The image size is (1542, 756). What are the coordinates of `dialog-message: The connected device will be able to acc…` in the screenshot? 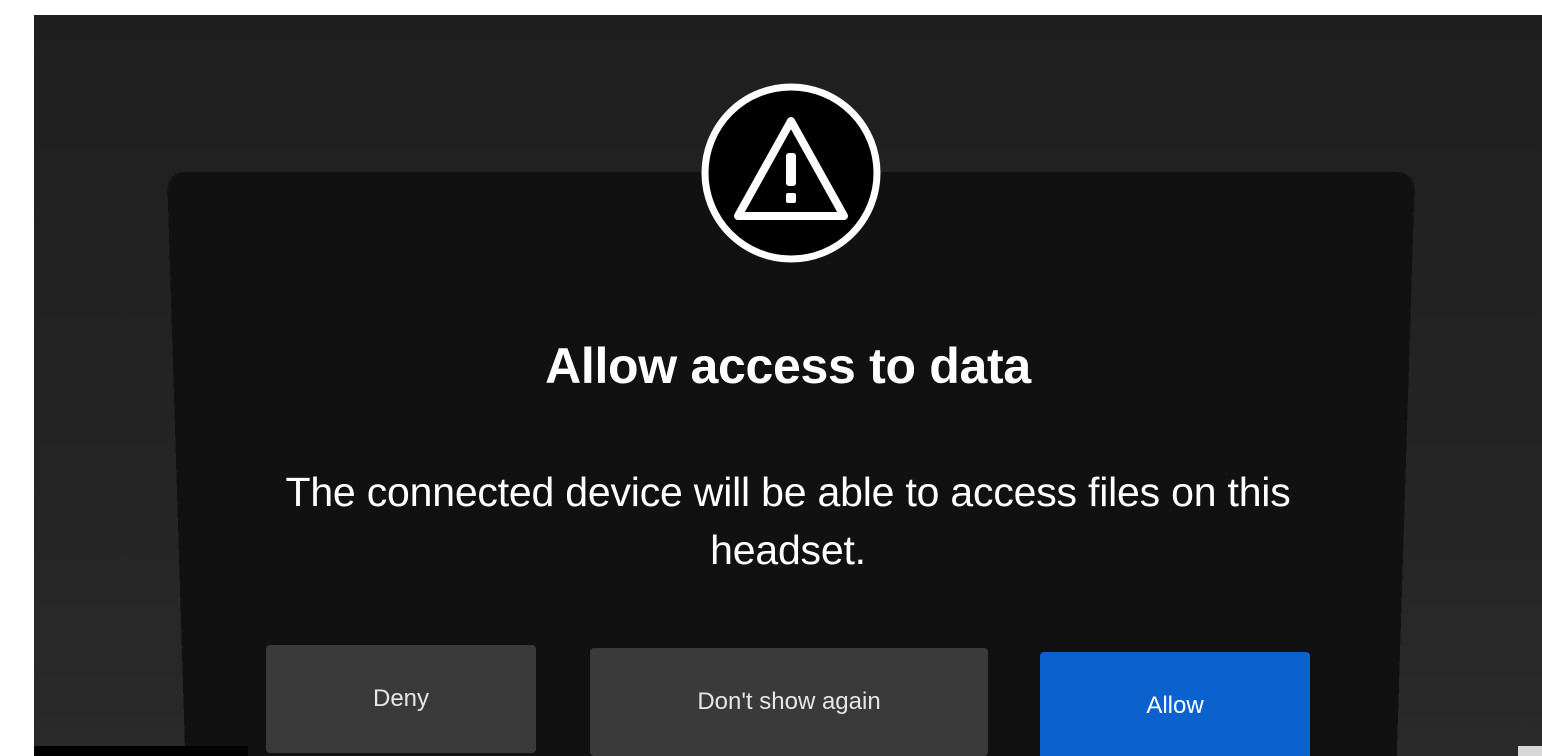 It's located at (788, 521).